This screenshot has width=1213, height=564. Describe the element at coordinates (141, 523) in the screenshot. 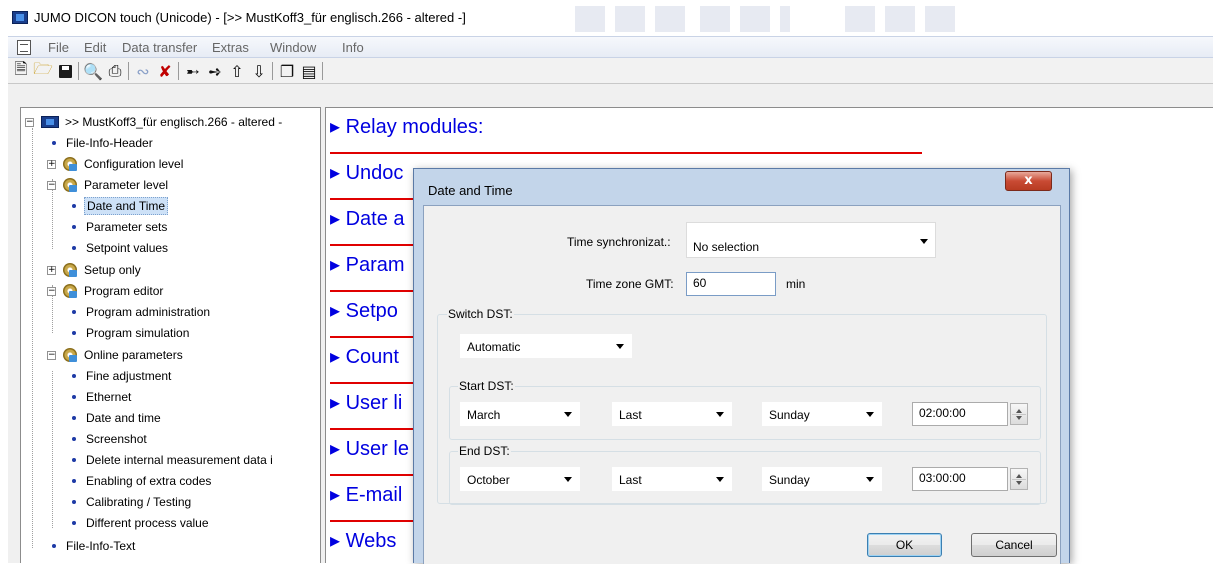

I see `tree-item-different-process-value: Different process value` at that location.